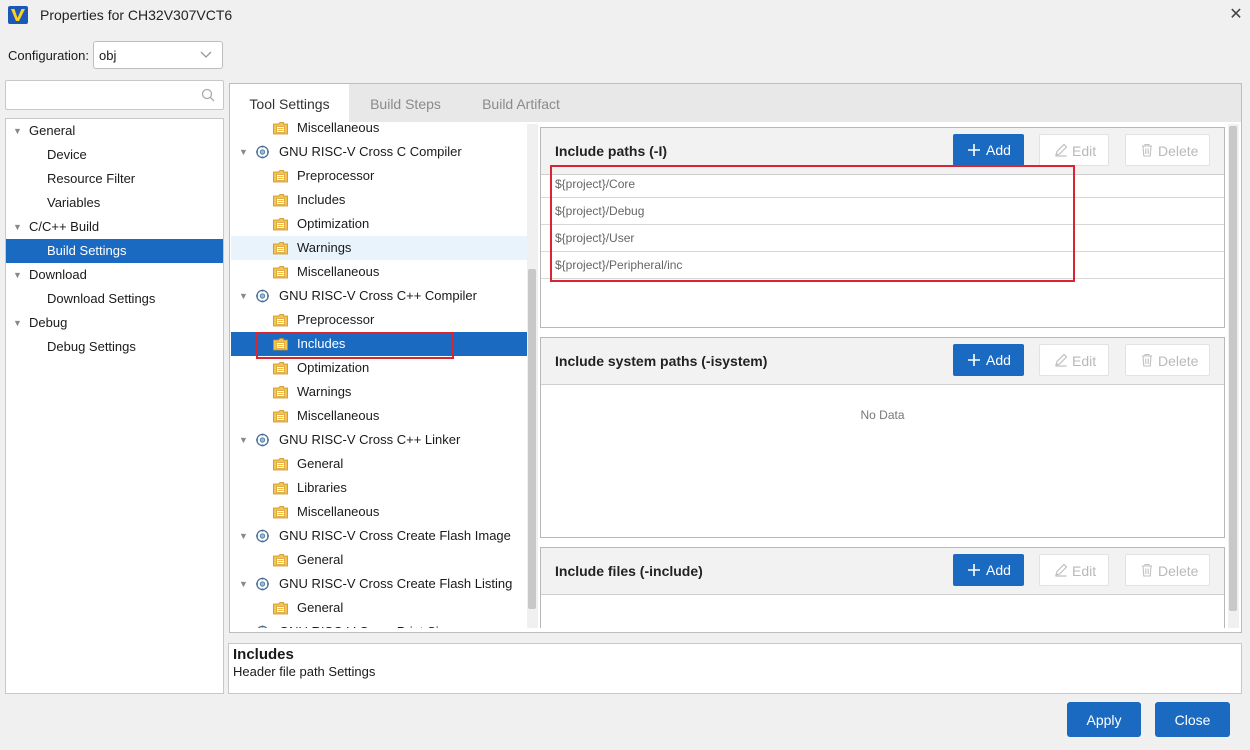 Image resolution: width=1250 pixels, height=750 pixels. Describe the element at coordinates (114, 227) in the screenshot. I see `tree-item: ▼ C/C++ Build` at that location.